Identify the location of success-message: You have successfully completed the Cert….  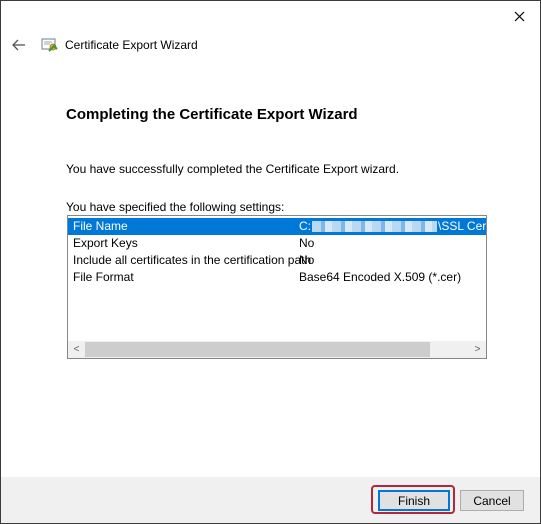
(233, 169).